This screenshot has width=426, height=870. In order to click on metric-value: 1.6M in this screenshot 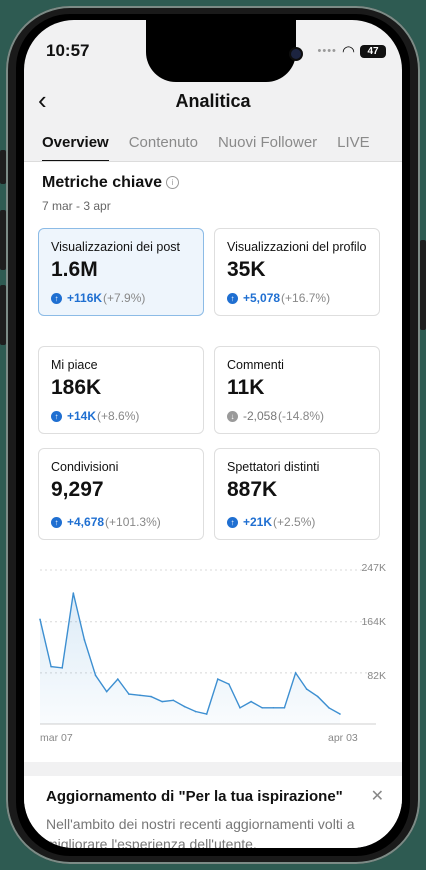, I will do `click(74, 269)`.